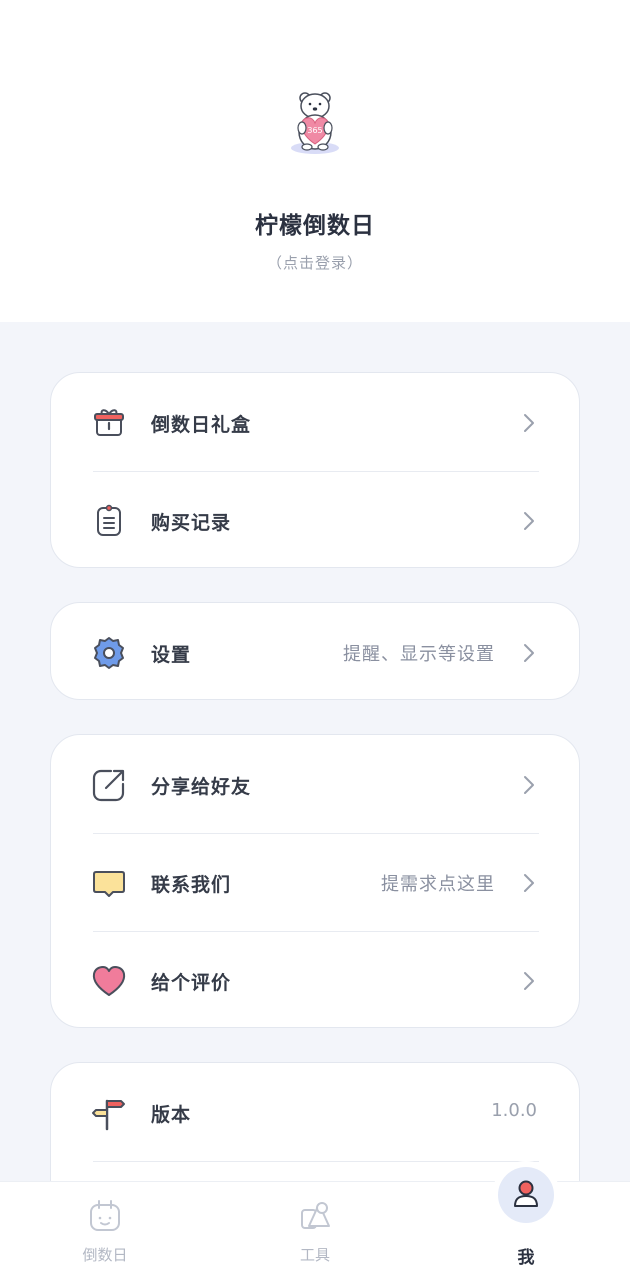  Describe the element at coordinates (314, 1255) in the screenshot. I see `tab-label: 工具` at that location.